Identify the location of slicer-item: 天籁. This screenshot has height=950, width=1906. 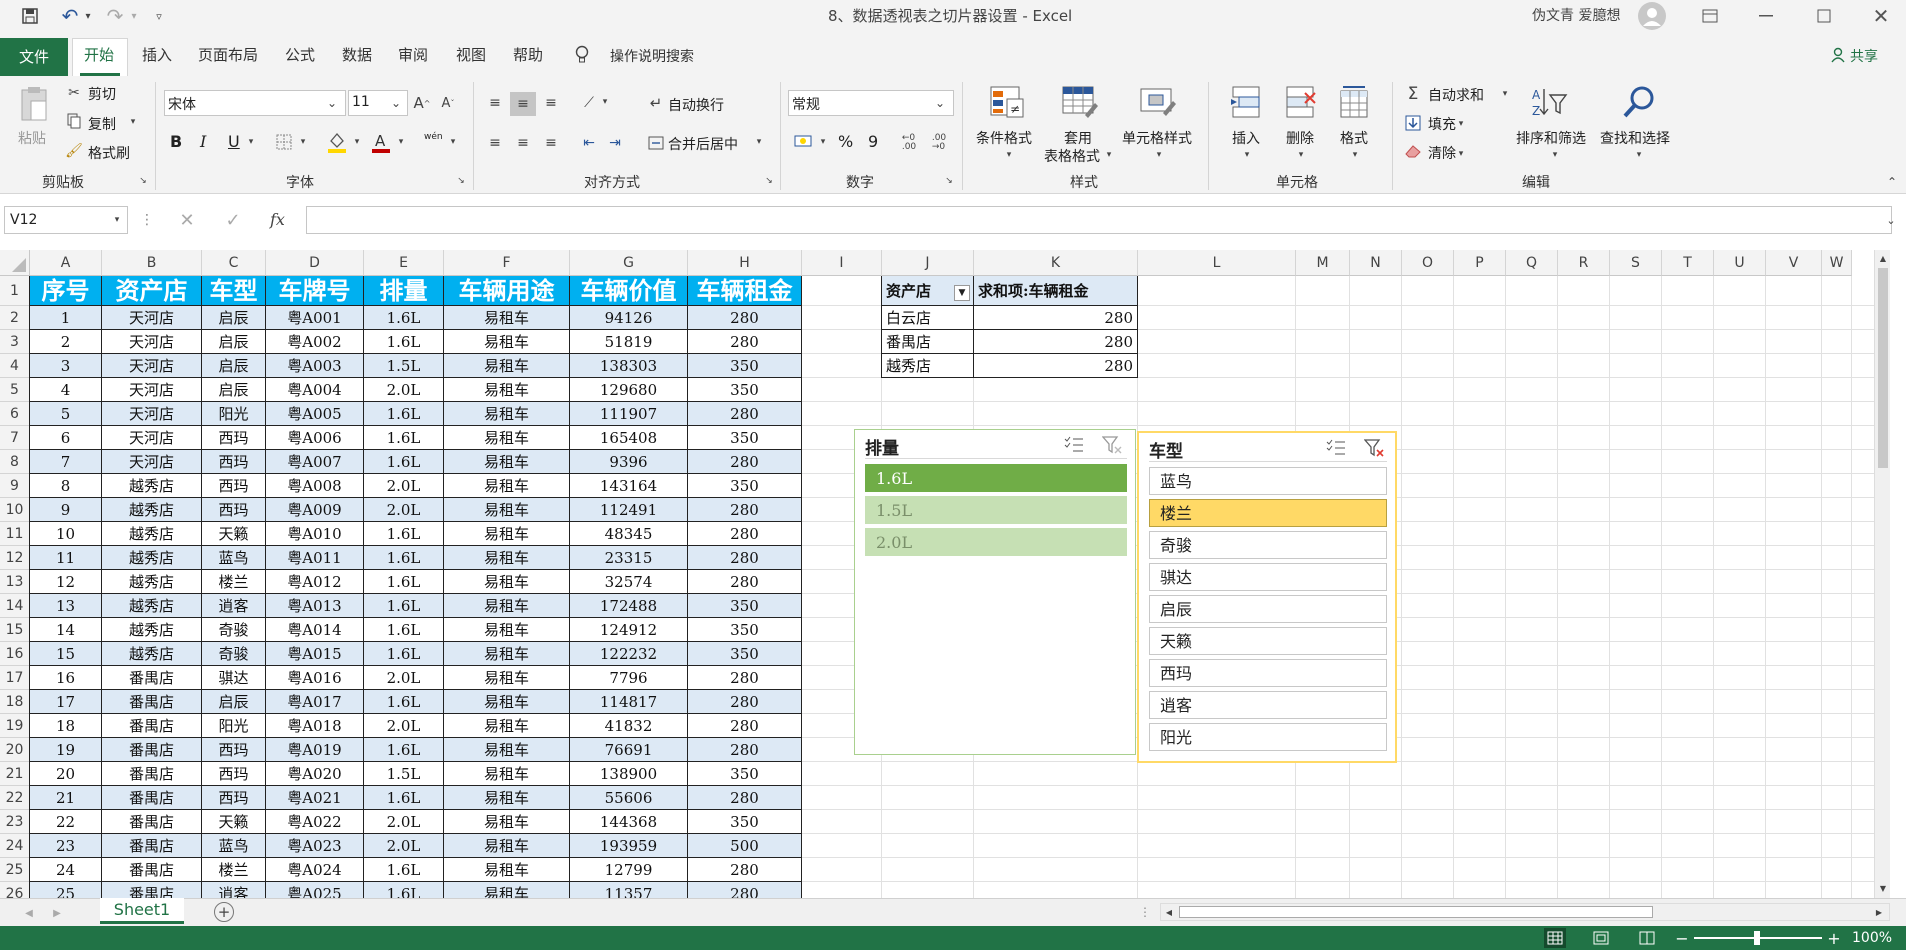
(1268, 641).